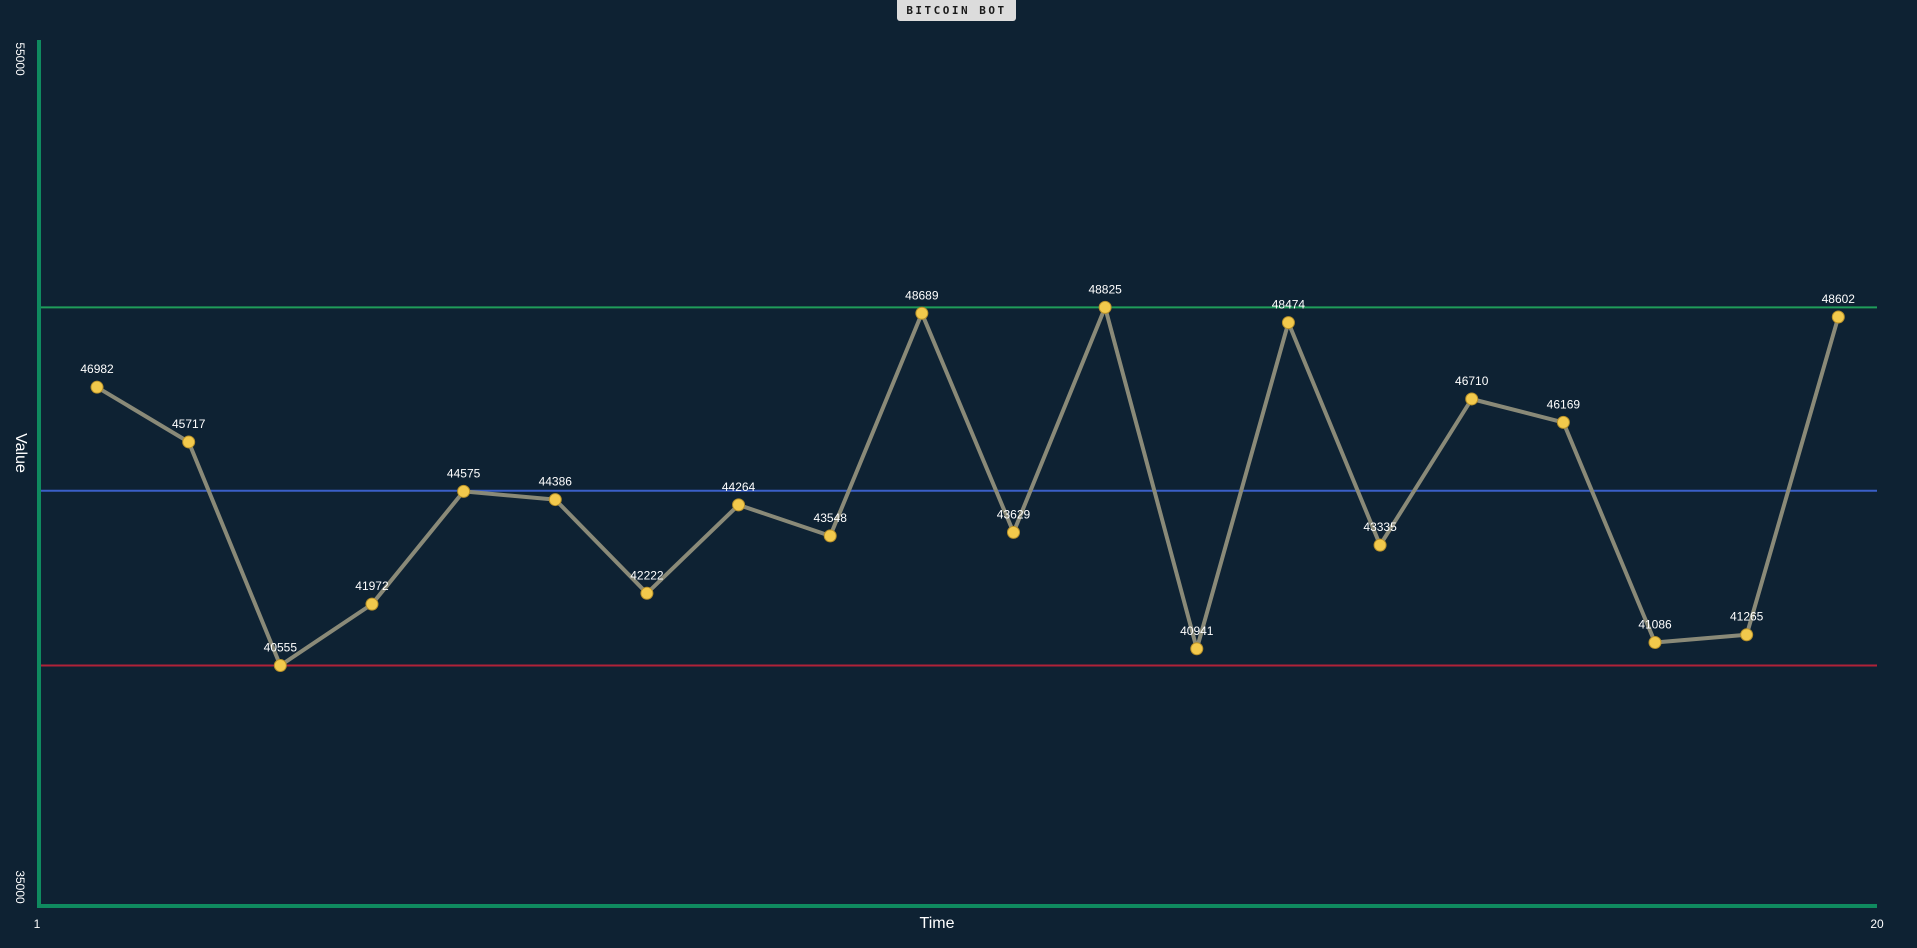  Describe the element at coordinates (372, 586) in the screenshot. I see `data-label: 41972` at that location.